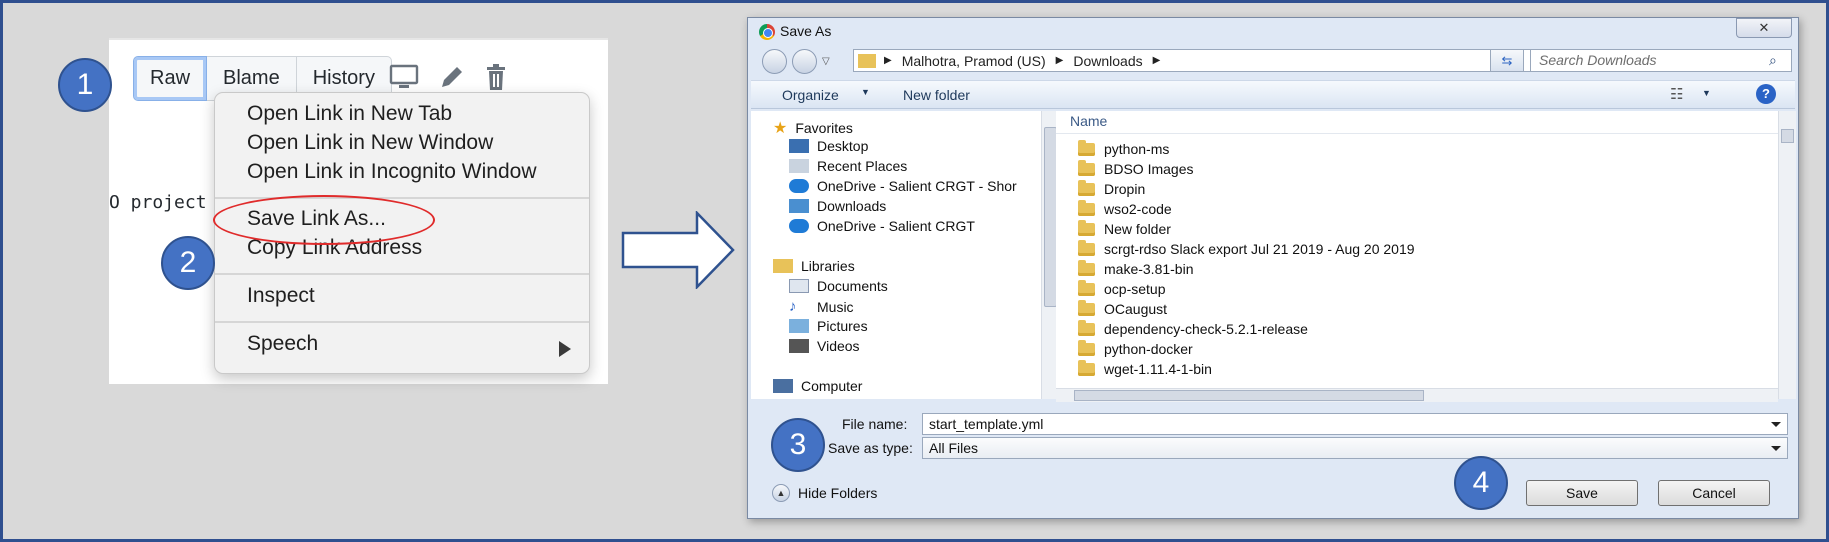  I want to click on back-button, so click(774, 61).